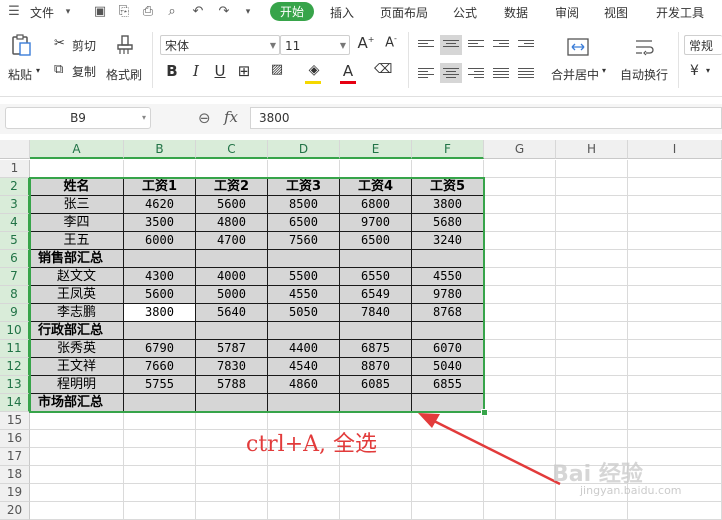 This screenshot has width=722, height=520. I want to click on tab-insert: 插入, so click(342, 12).